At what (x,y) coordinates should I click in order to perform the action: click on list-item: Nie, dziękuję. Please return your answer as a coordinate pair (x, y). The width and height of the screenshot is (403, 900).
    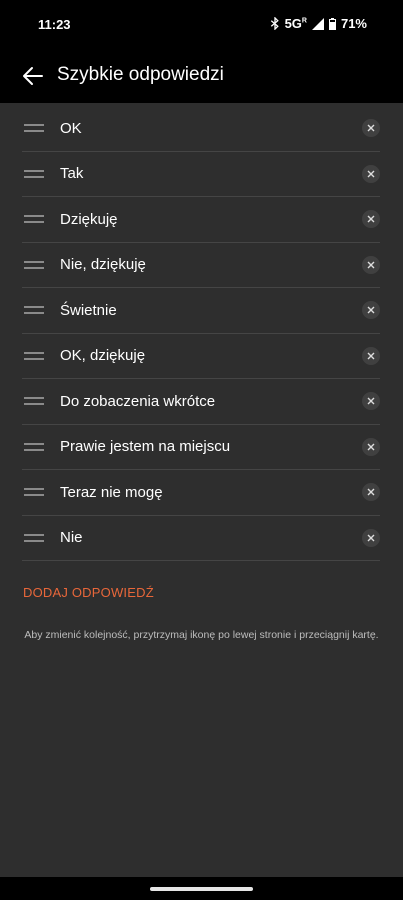
    Looking at the image, I should click on (201, 265).